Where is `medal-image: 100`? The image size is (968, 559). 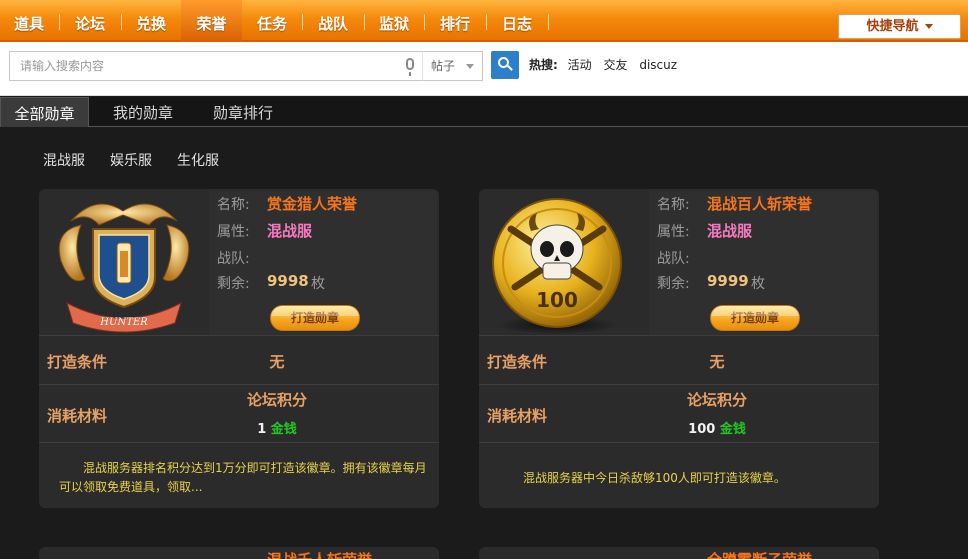
medal-image: 100 is located at coordinates (564, 263).